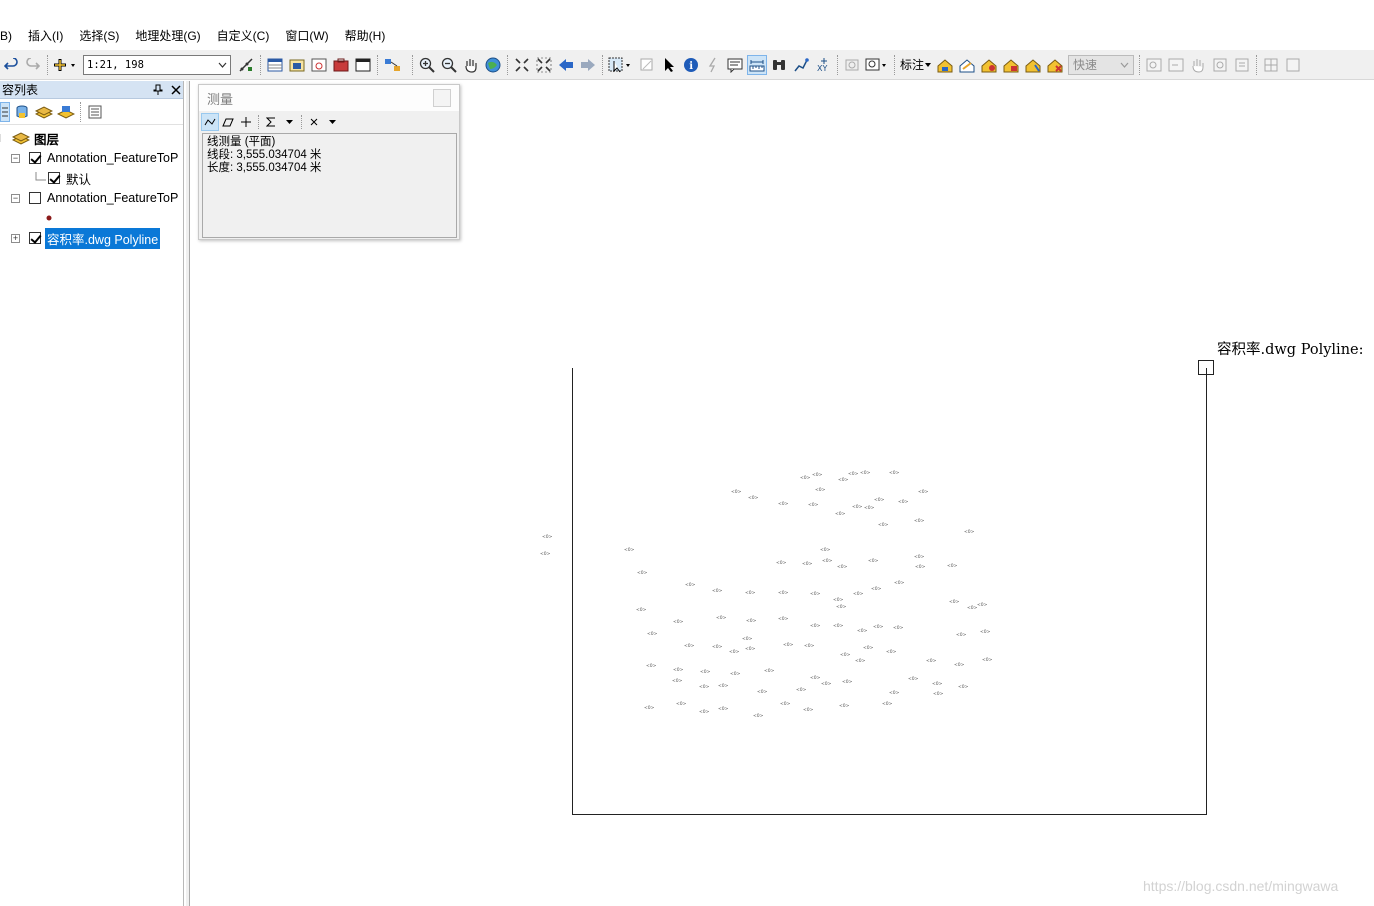 This screenshot has height=906, width=1374. Describe the element at coordinates (246, 122) in the screenshot. I see `measure-feature-icon` at that location.